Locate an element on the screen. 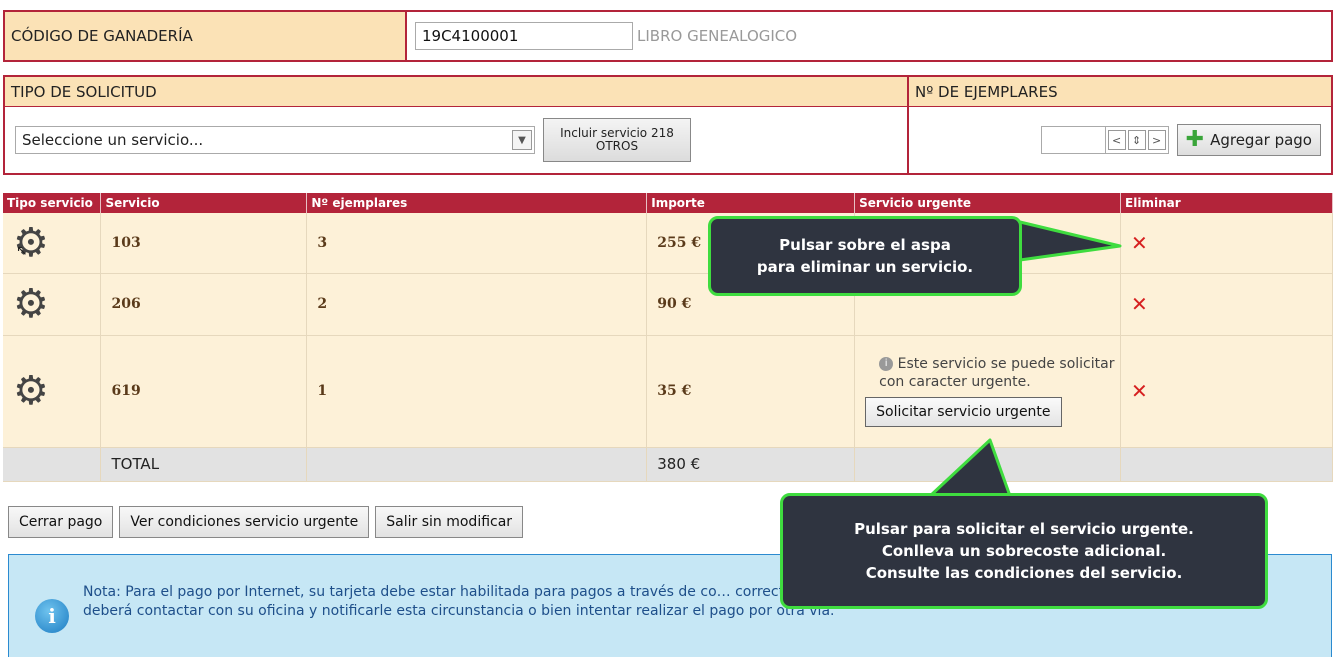 Image resolution: width=1336 pixels, height=657 pixels. ejemplares-cell: 2 is located at coordinates (477, 304).